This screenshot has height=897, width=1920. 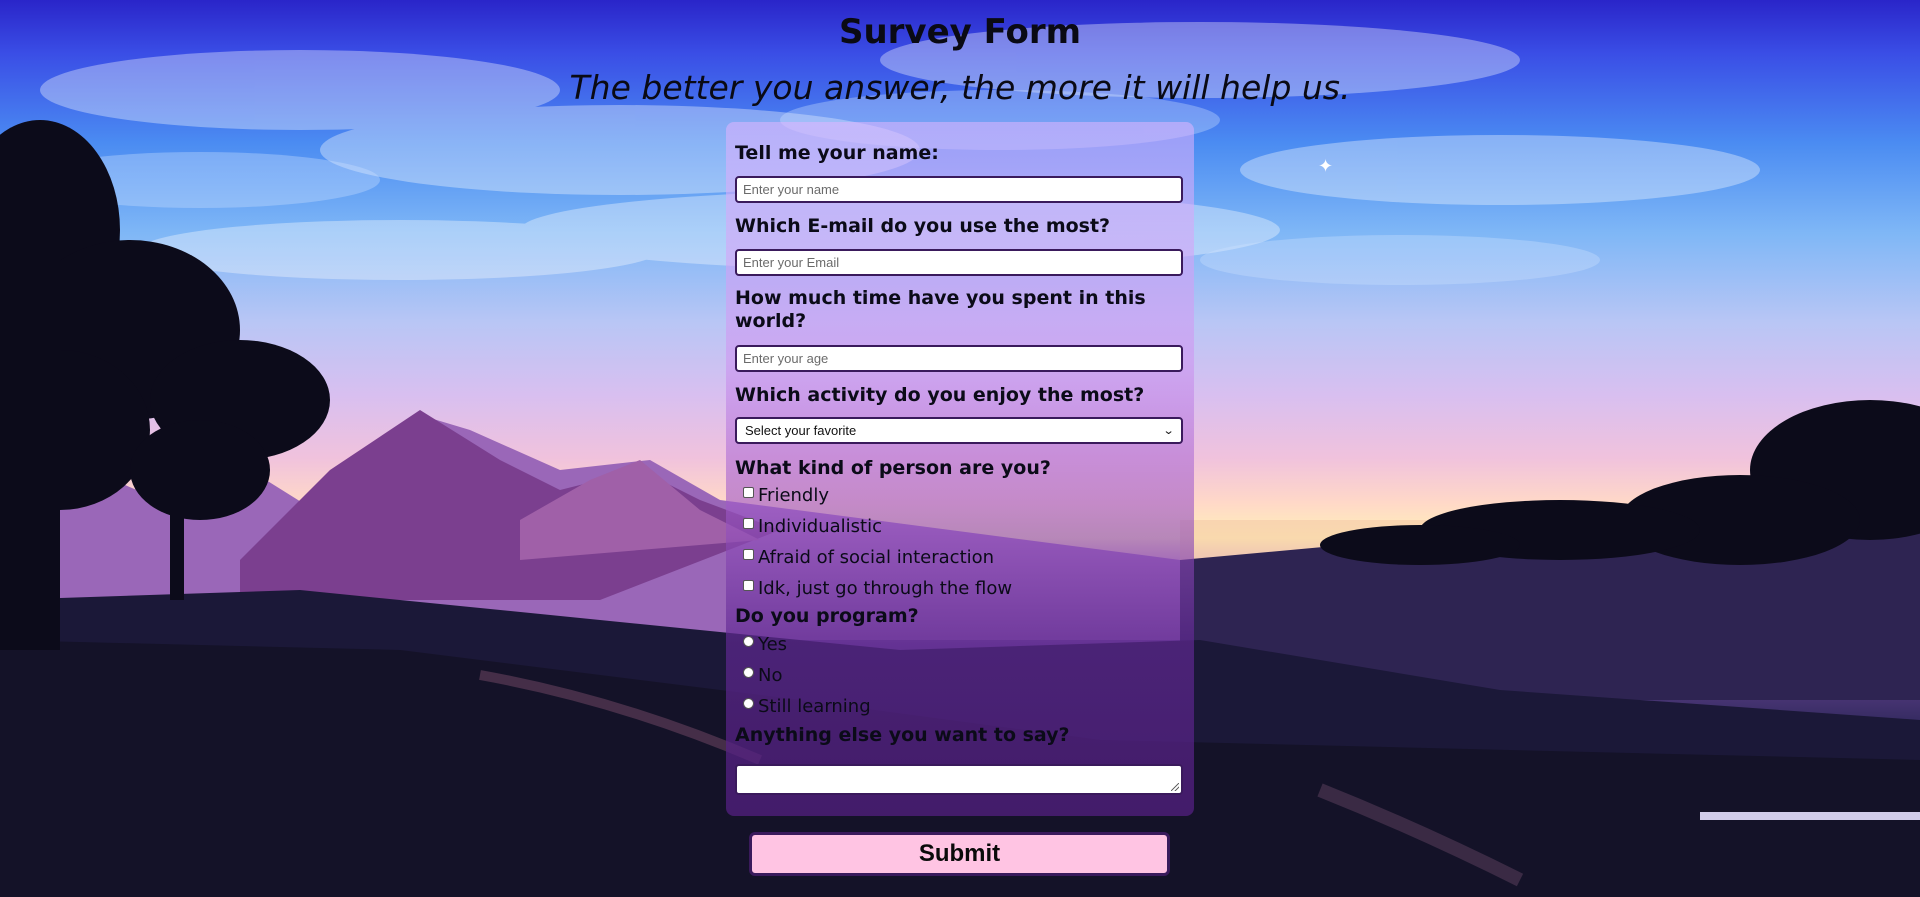 I want to click on checkbox-idk: Idk, just go through the flow, so click(x=877, y=588).